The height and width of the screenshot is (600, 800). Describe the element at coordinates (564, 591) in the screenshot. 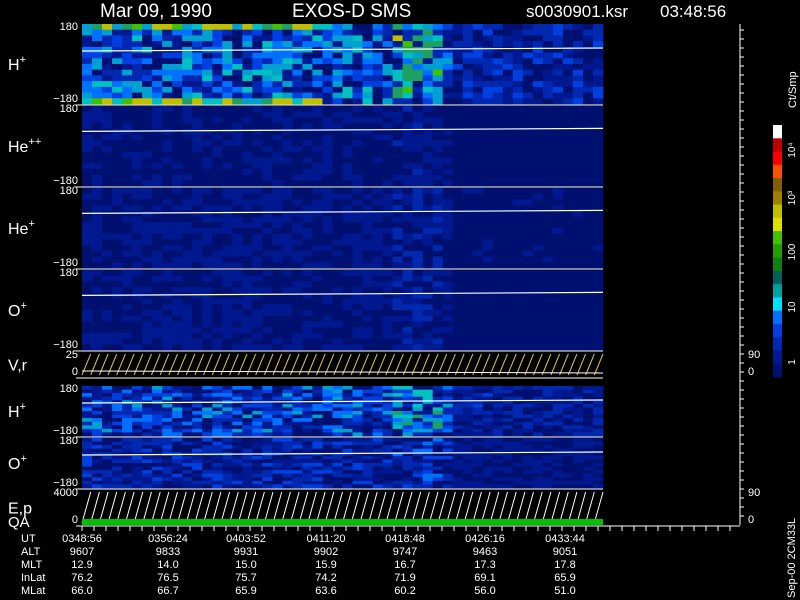

I see `ephemeris-value: 51.0` at that location.